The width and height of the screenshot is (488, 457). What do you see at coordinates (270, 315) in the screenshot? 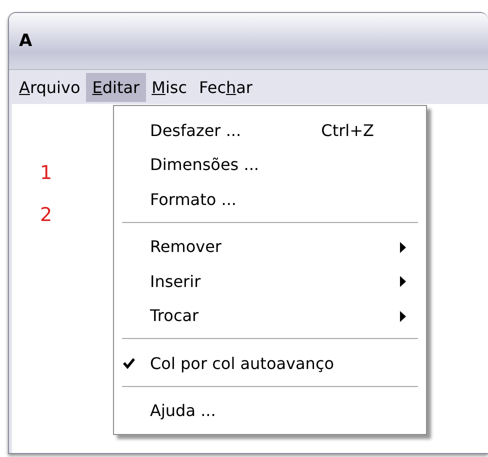
I see `menu-item: Trocar` at bounding box center [270, 315].